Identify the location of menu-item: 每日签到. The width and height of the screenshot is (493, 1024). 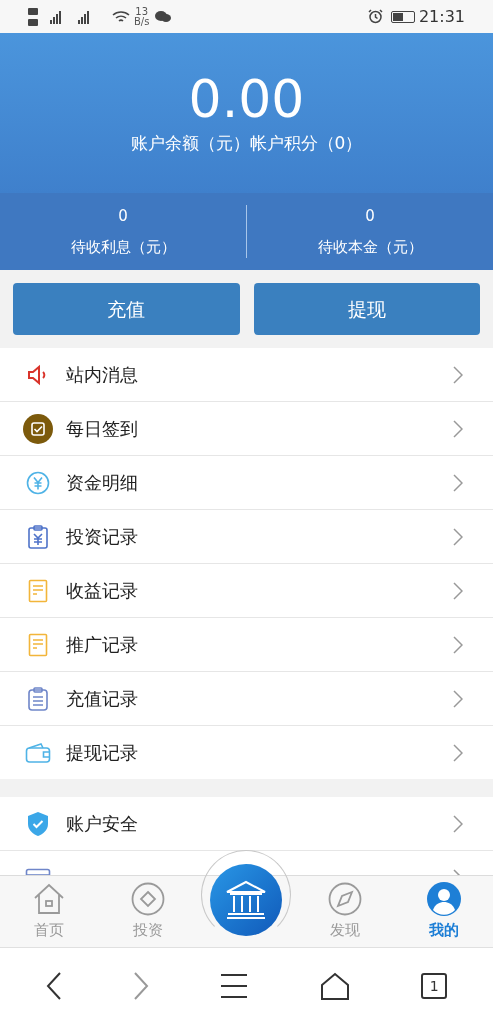
(246, 428).